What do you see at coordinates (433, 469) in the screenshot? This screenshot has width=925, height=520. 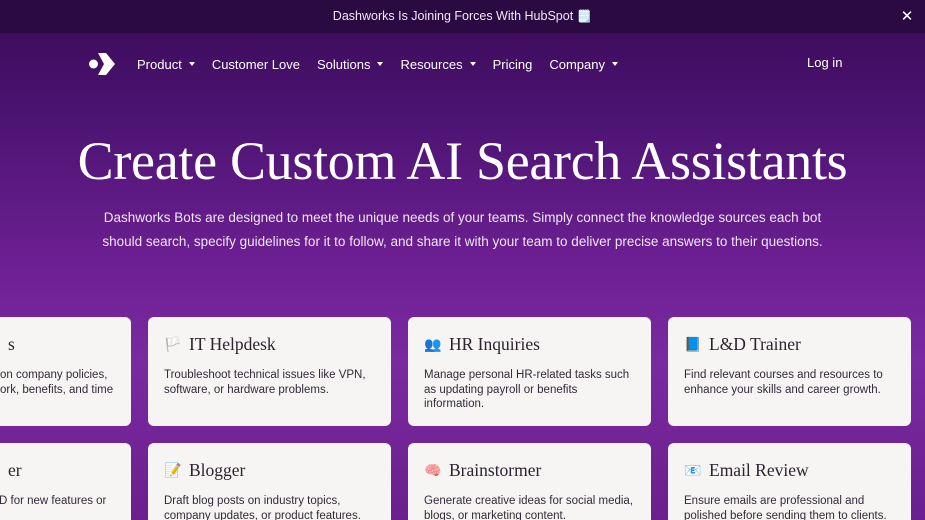 I see `brain-icon: 🧠` at bounding box center [433, 469].